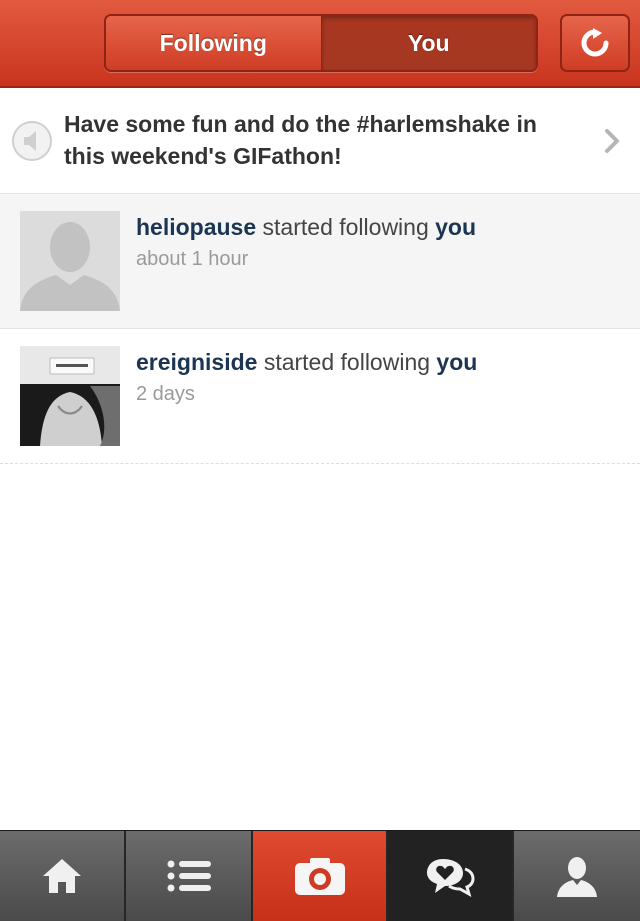 The height and width of the screenshot is (921, 640). I want to click on timestamp: 2 days, so click(165, 394).